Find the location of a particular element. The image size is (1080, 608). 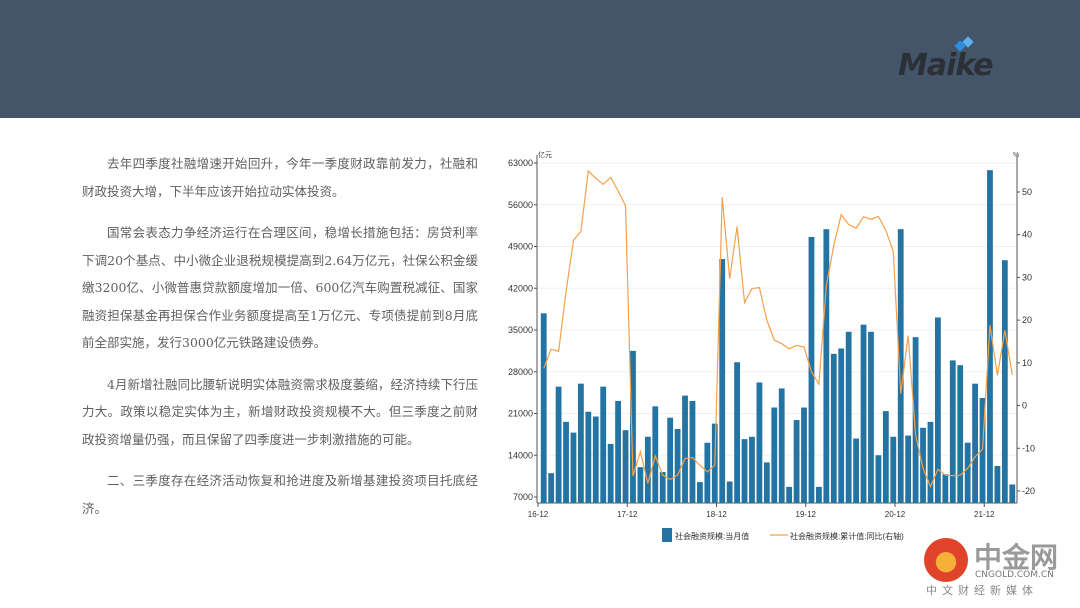

legend-bar-swatch is located at coordinates (667, 535).